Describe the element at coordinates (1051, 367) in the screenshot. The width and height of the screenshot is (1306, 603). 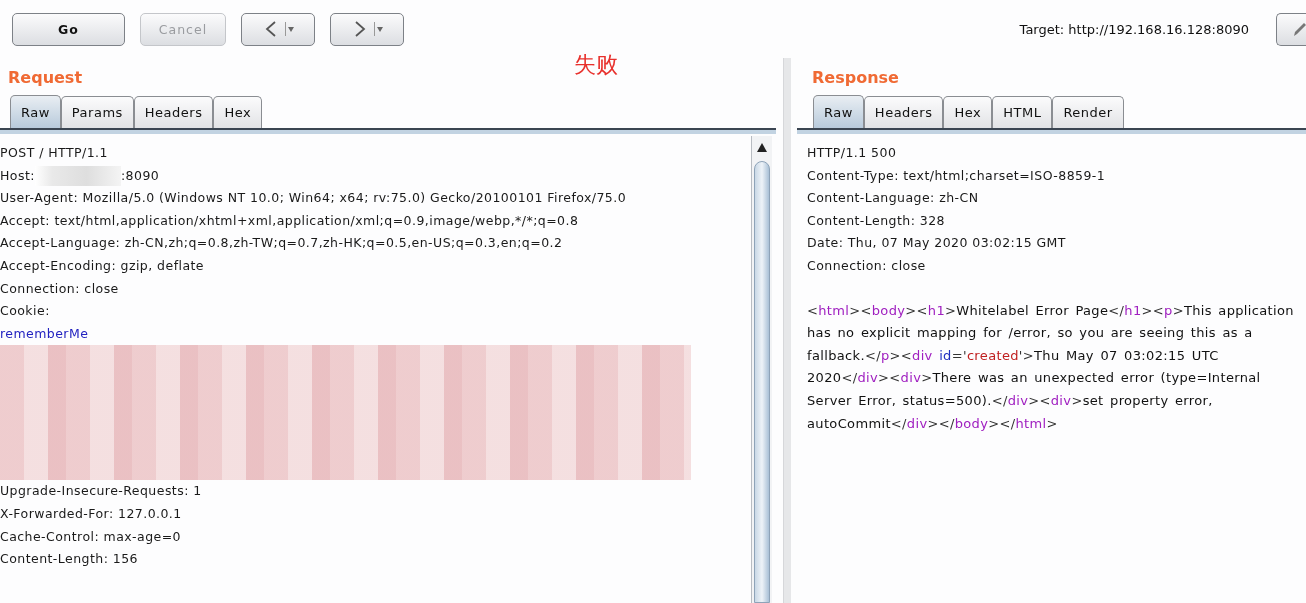
I see `response-body: <html><body><h1>Whitelabel Error Page</h1><p>This application has no explicit mapping for /error, so you are seeing this as a fallback.</p><div id='created'>Thu May 07 03:02:15 UTC 2020</div><div>There was an unexpected error (type=Internal Server Error, status=500).</div><div>set property error, autoCommit</div></body></html>` at that location.